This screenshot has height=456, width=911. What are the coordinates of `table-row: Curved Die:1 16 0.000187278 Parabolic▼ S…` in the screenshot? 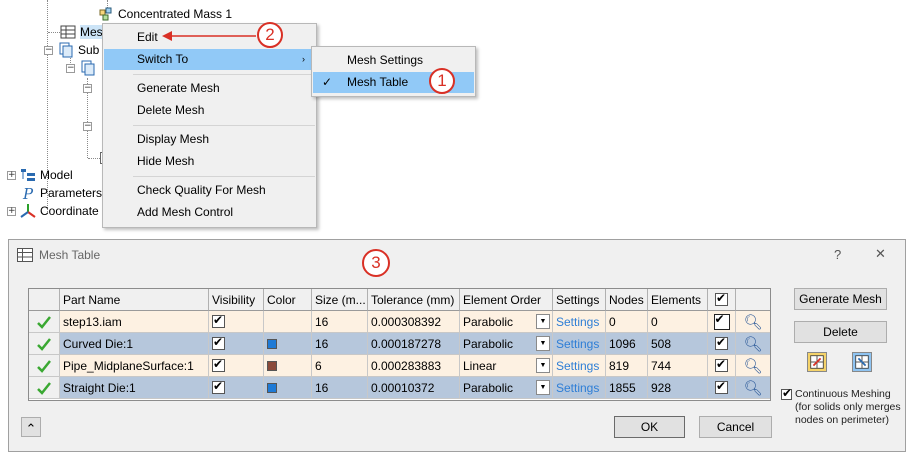 It's located at (399, 344).